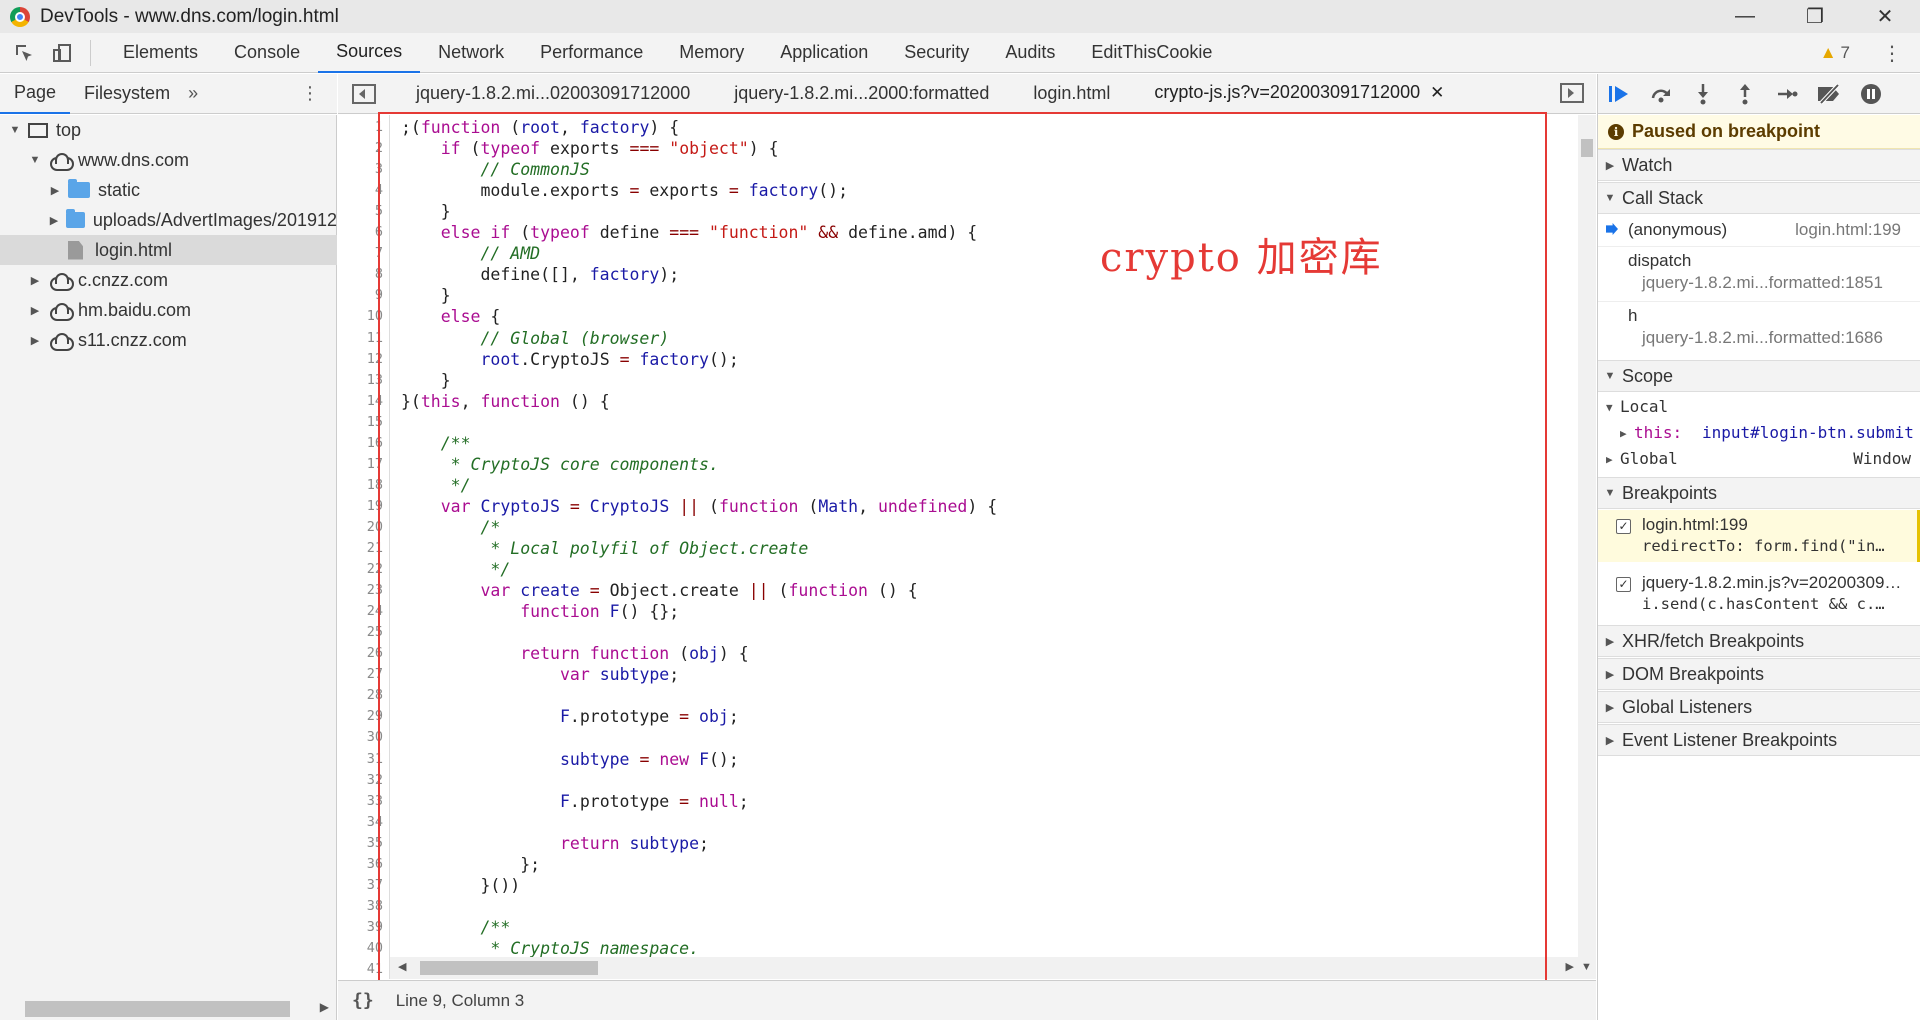 This screenshot has width=1920, height=1020. What do you see at coordinates (375, 590) in the screenshot?
I see `line-number: 23` at bounding box center [375, 590].